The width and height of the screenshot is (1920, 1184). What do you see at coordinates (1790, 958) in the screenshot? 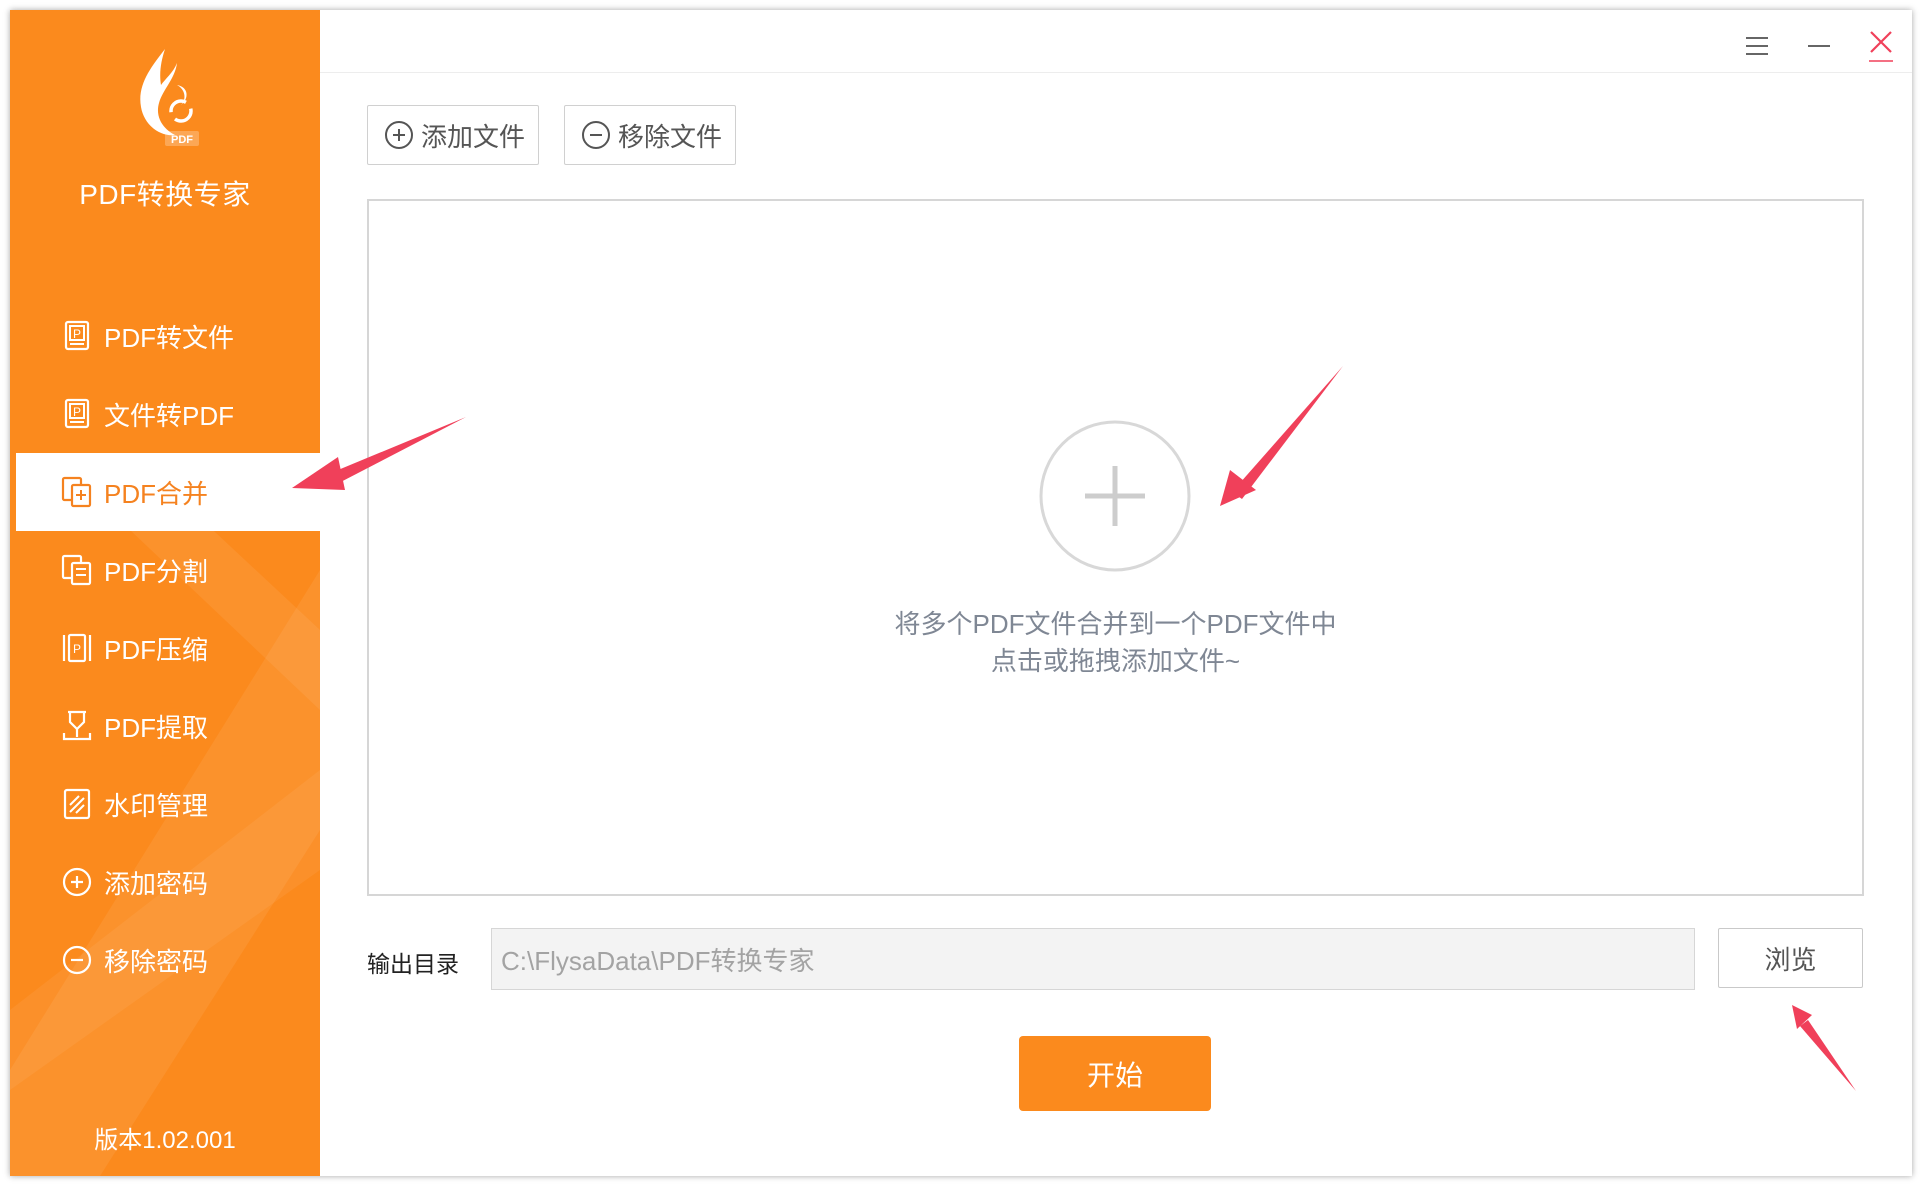
I see `browse-button: 浏览` at bounding box center [1790, 958].